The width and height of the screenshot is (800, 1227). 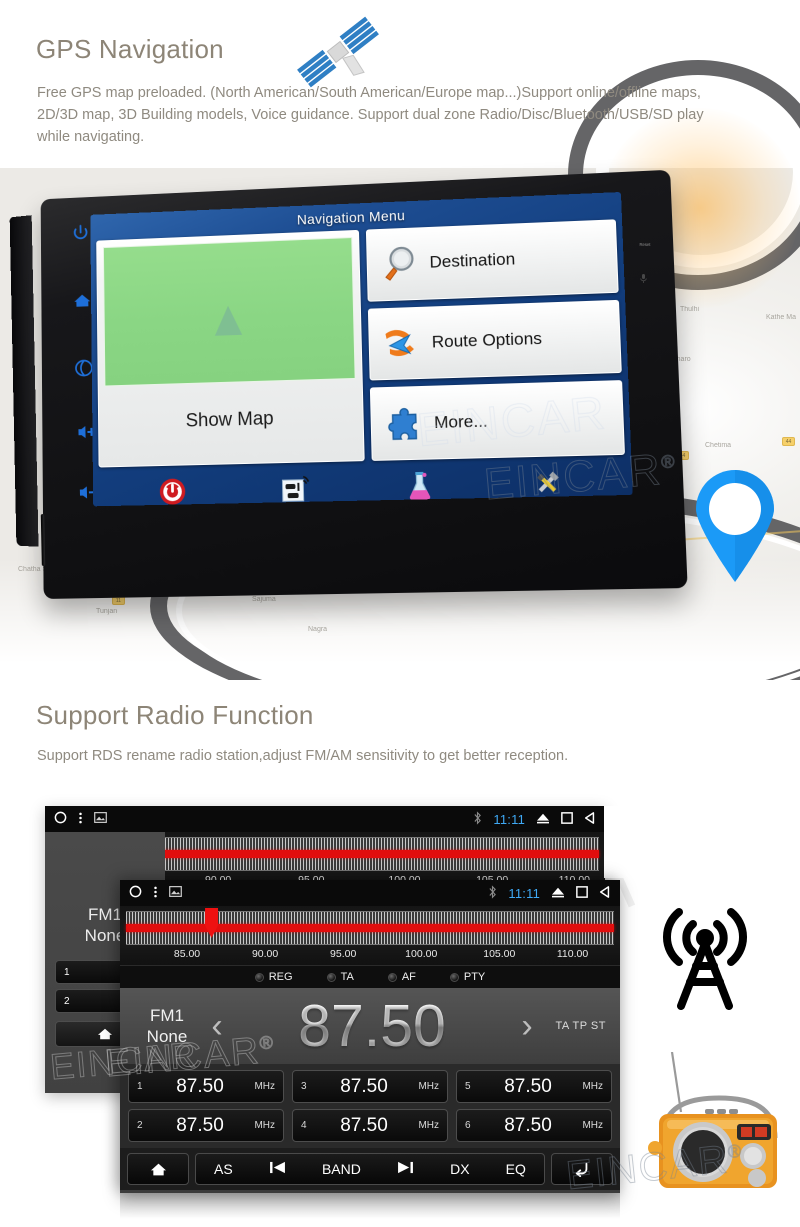 What do you see at coordinates (304, 1125) in the screenshot?
I see `preset-number: 4` at bounding box center [304, 1125].